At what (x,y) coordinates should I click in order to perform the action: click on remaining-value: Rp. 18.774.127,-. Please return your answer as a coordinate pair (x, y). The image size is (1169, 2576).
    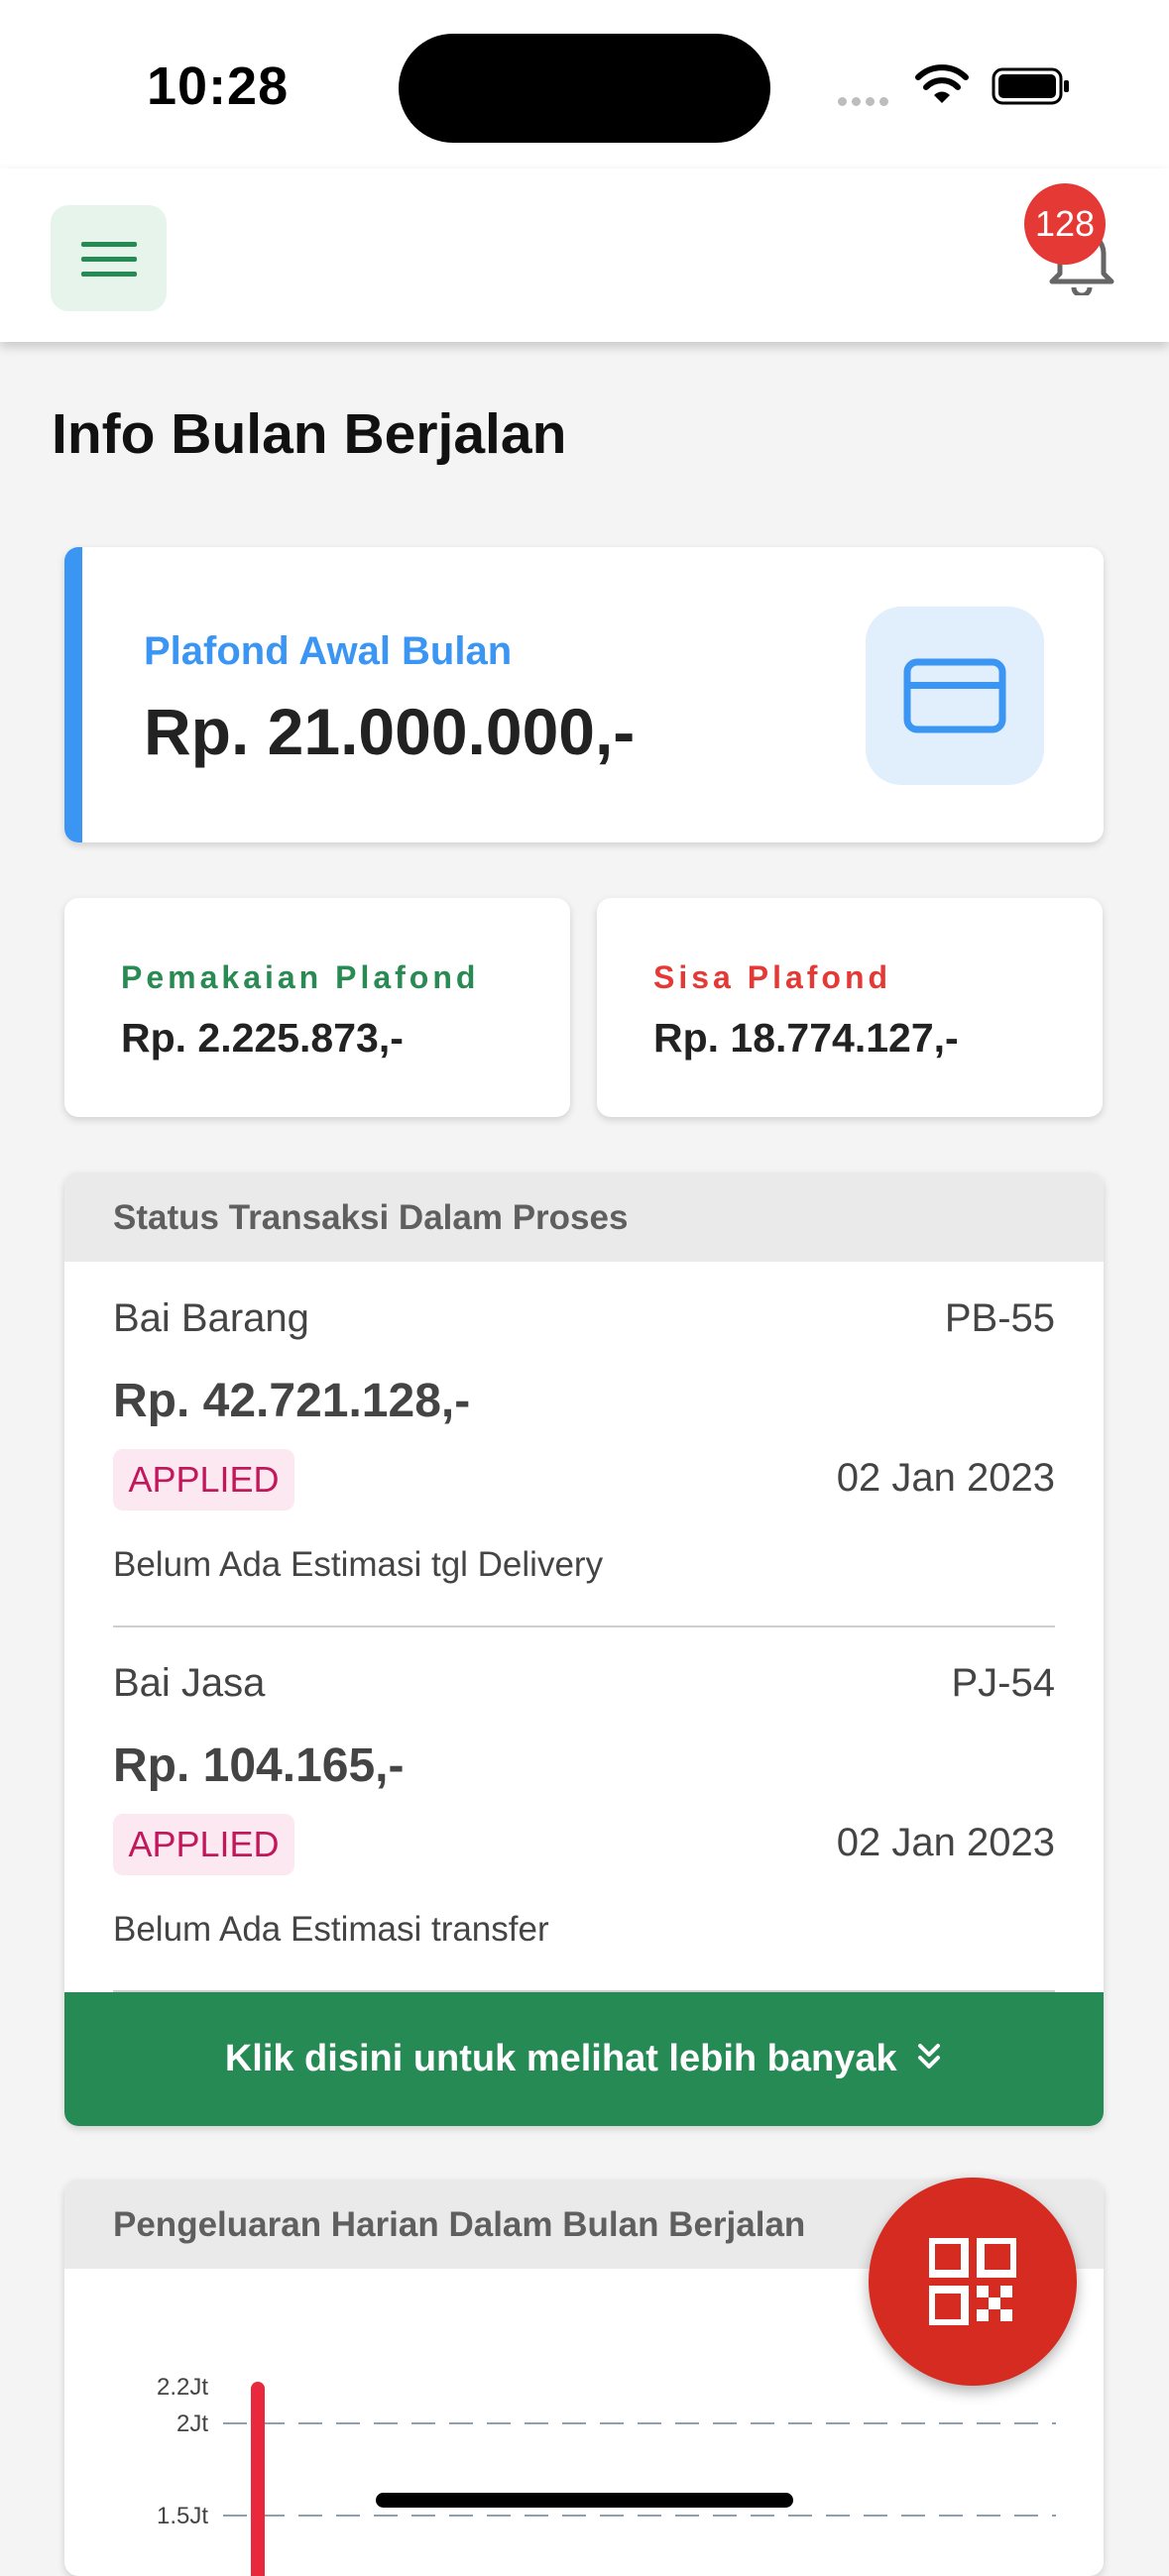
    Looking at the image, I should click on (806, 1038).